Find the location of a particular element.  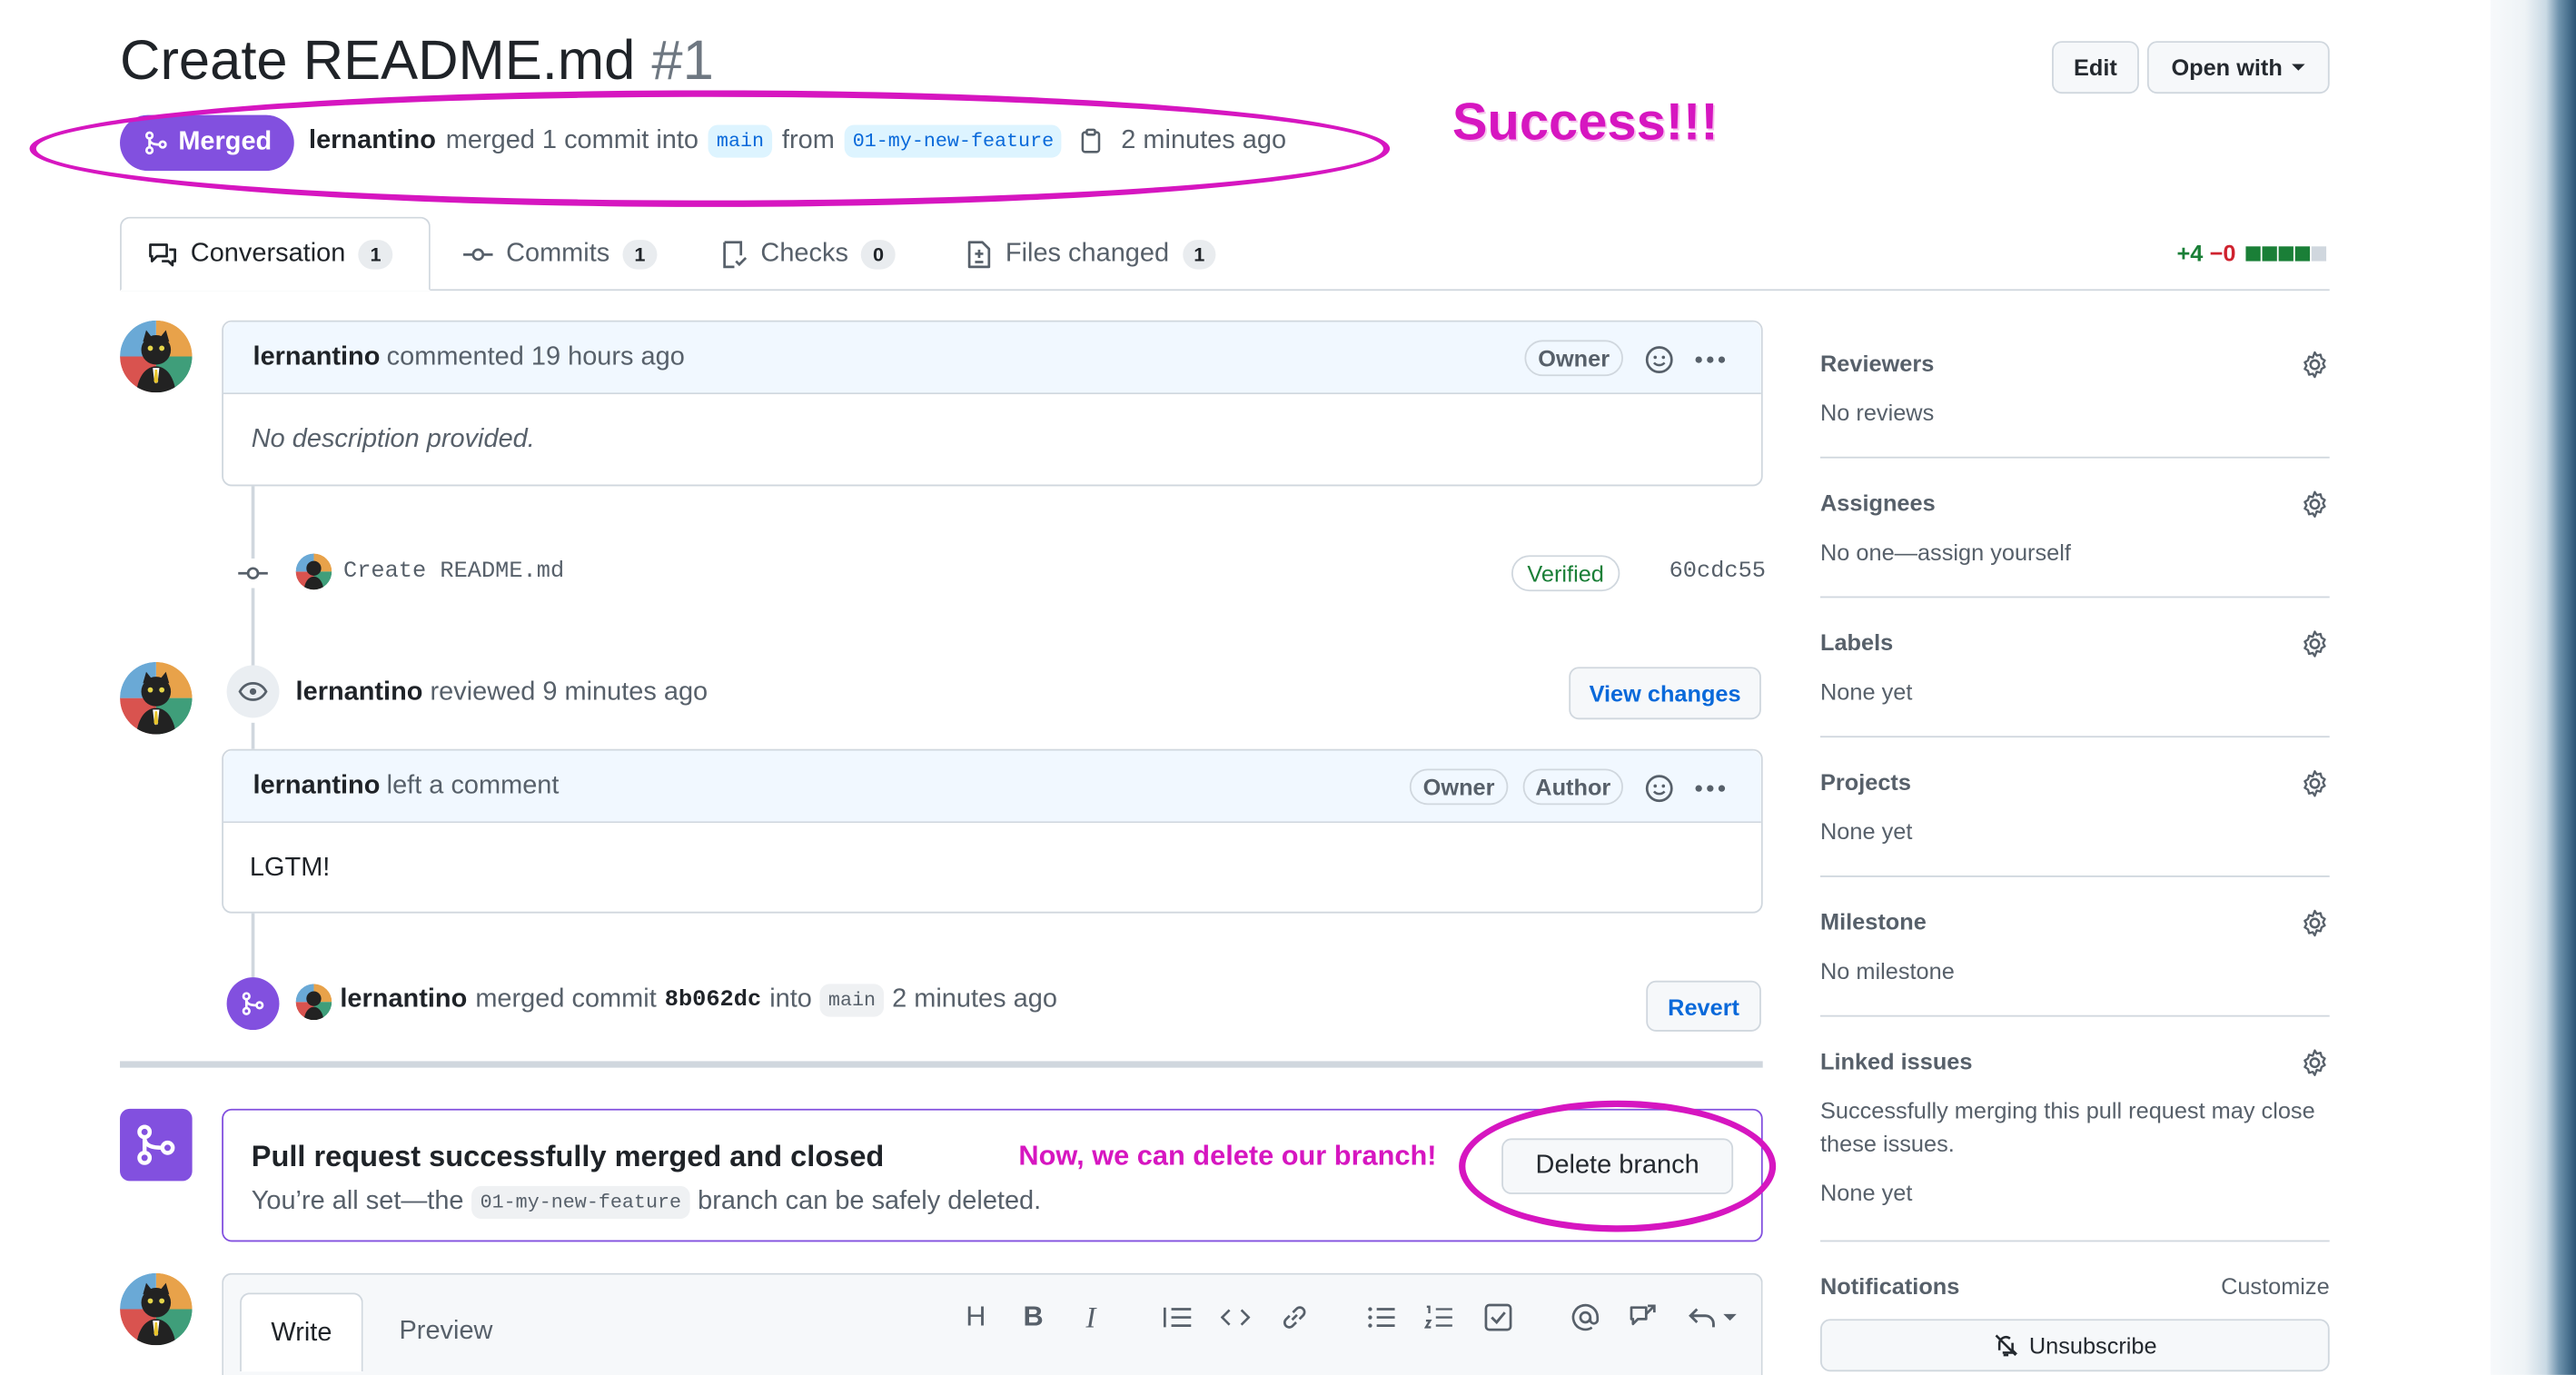

sidebar-section-value: No one—assign yourself is located at coordinates (2075, 552).